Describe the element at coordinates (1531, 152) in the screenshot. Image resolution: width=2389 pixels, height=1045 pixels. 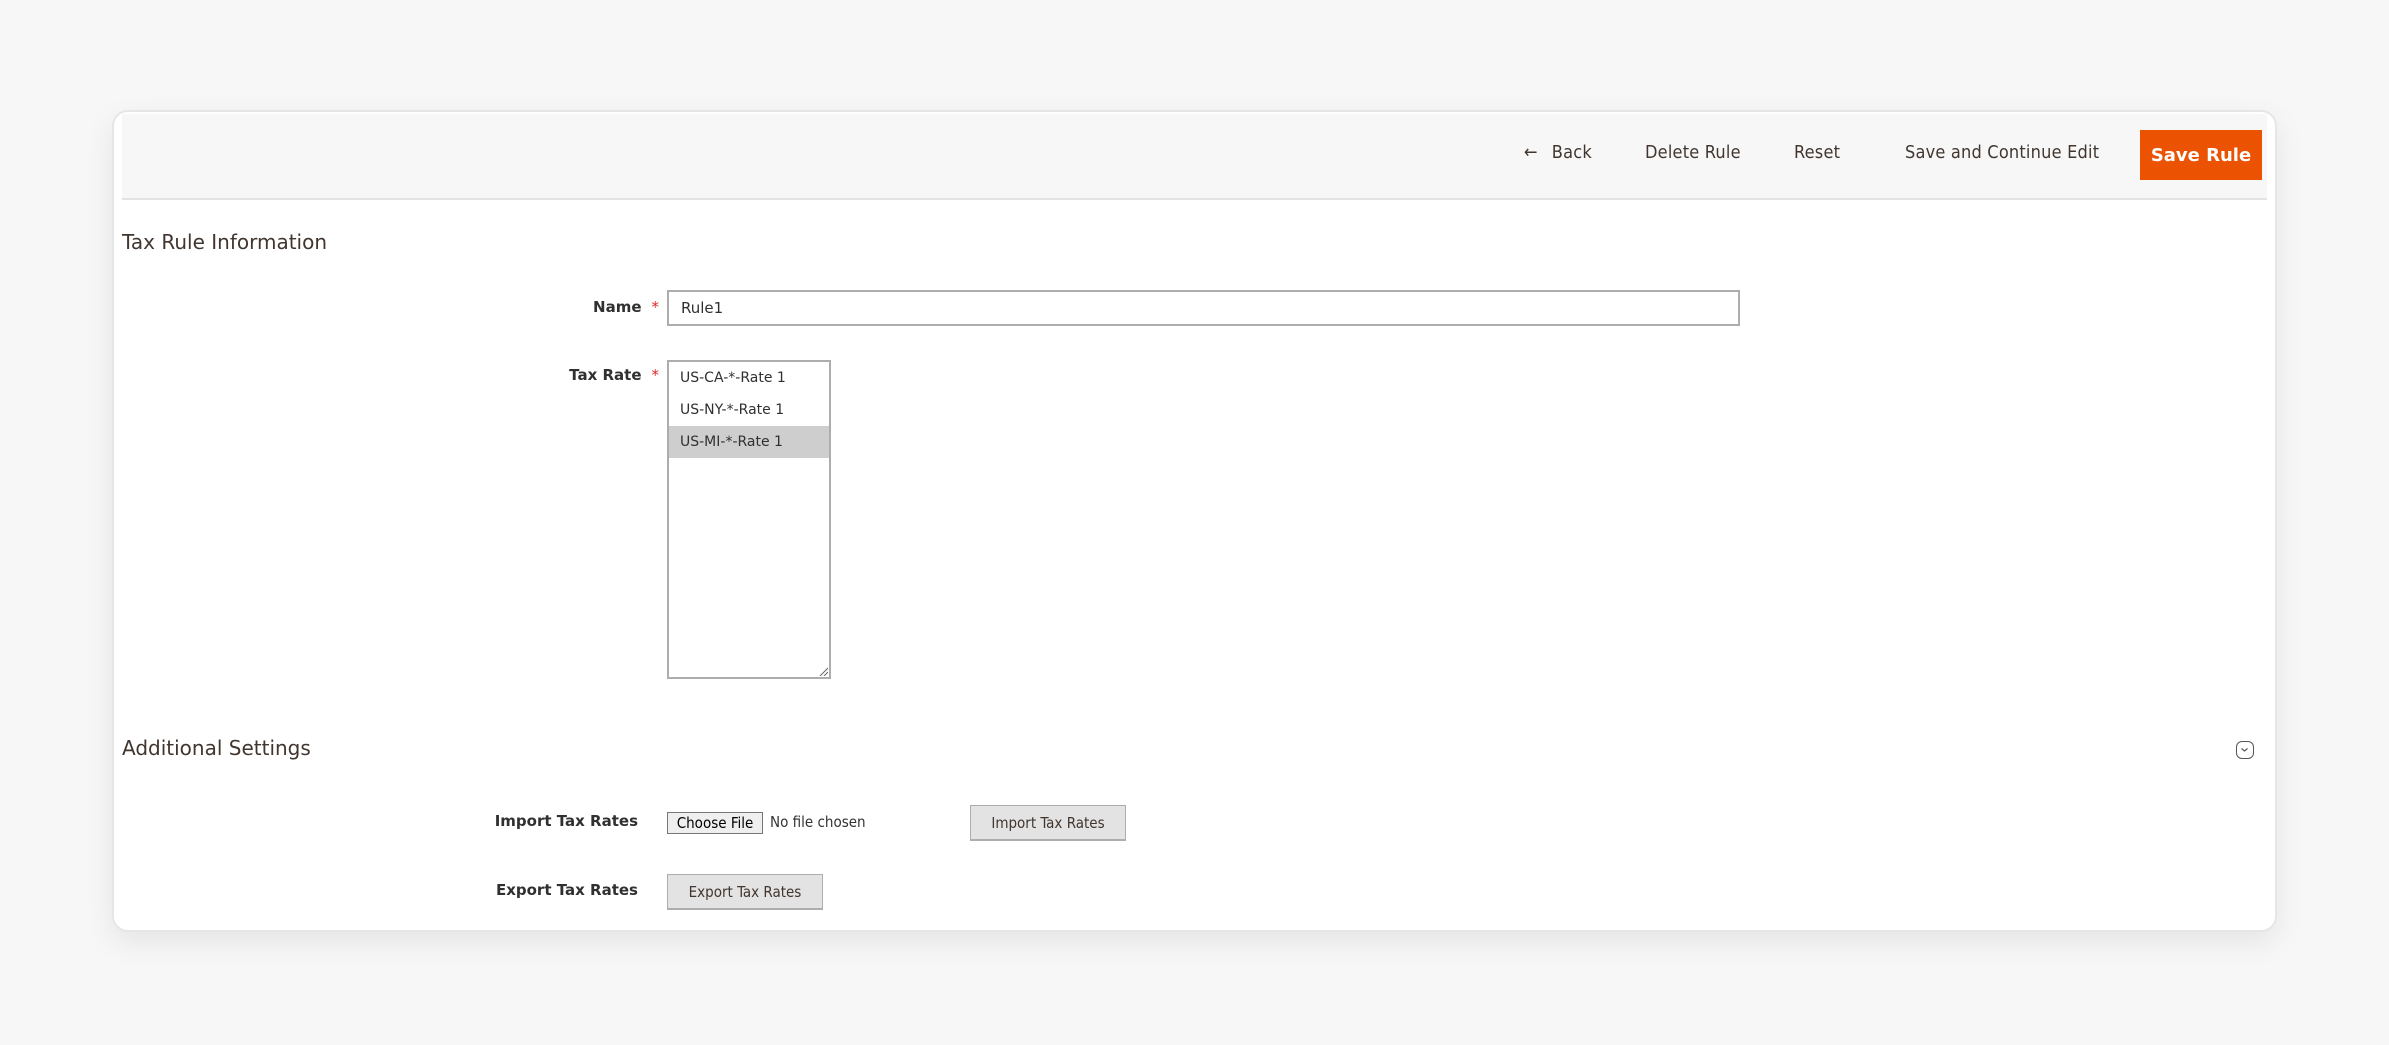
I see `arrow-left-icon: ←` at that location.